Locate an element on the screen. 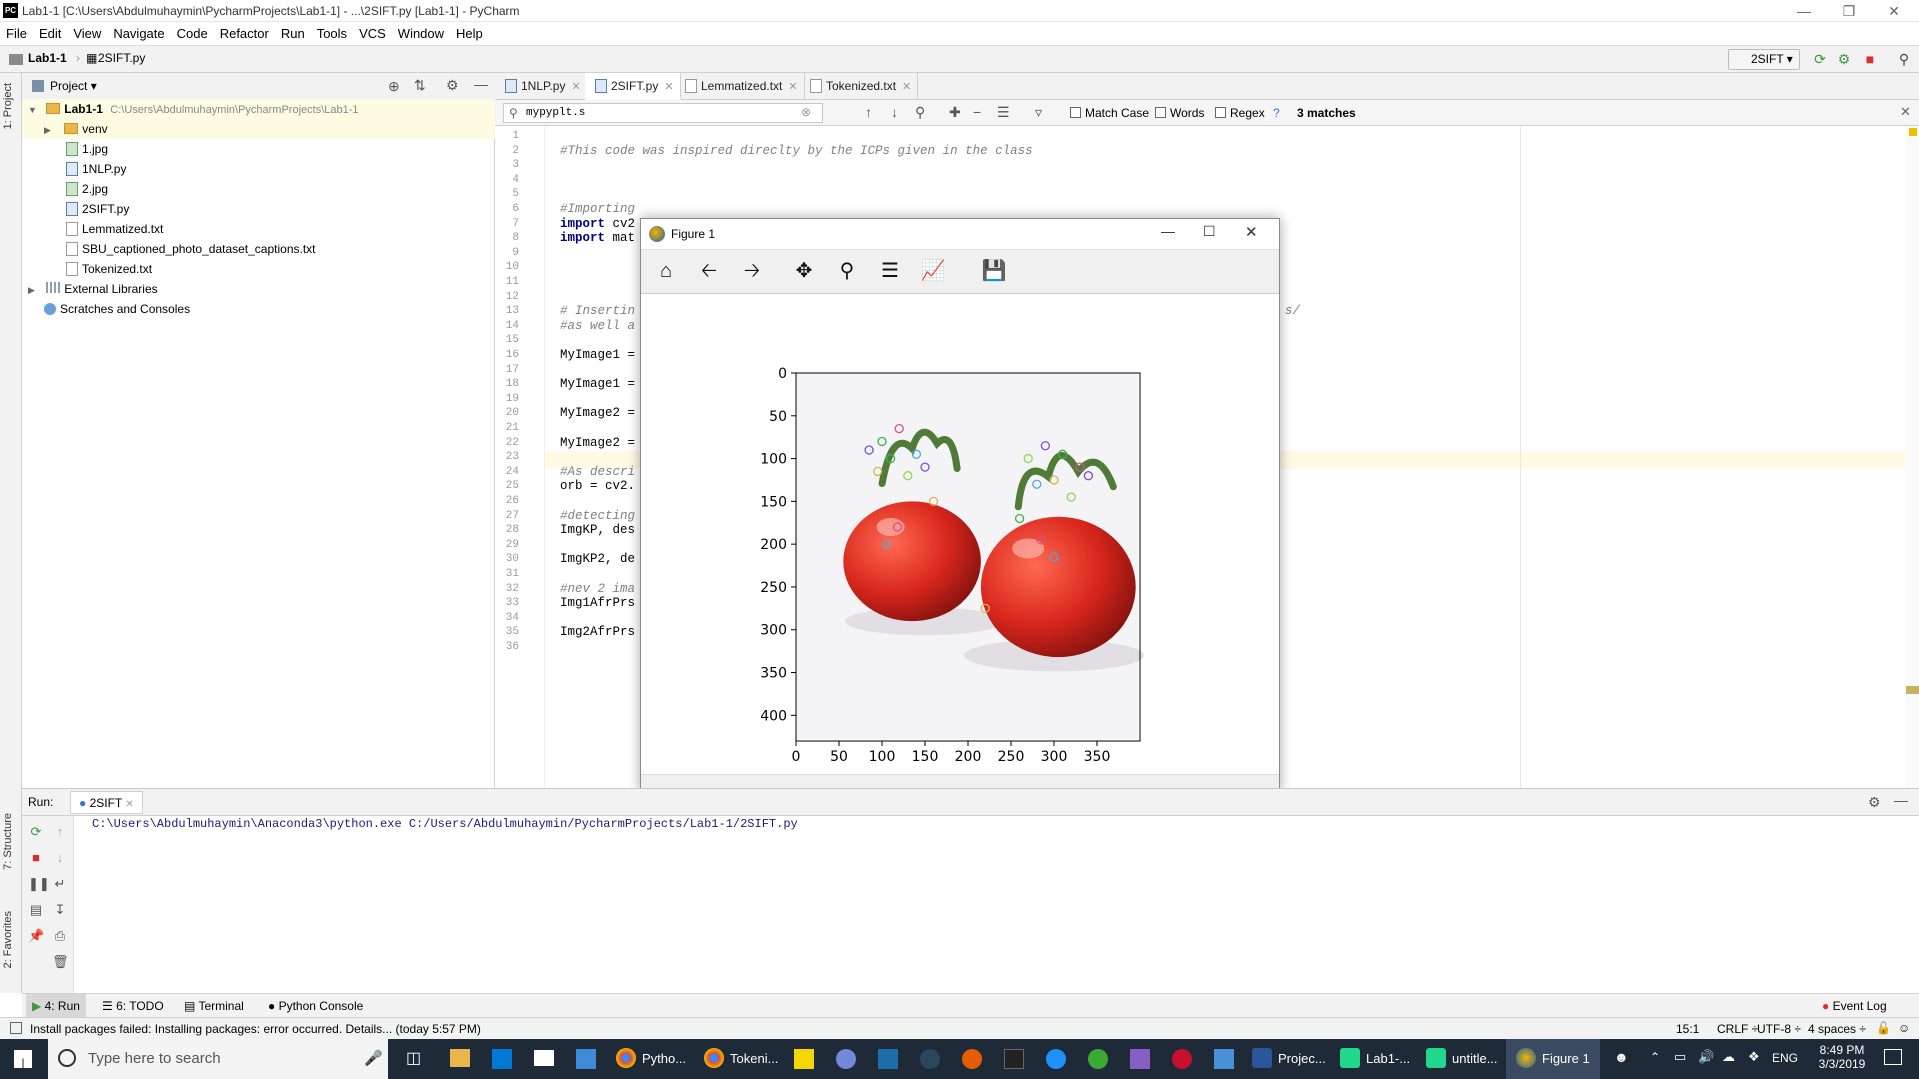 This screenshot has width=1919, height=1079. previous-occurrence-icon: ↑ is located at coordinates (868, 112).